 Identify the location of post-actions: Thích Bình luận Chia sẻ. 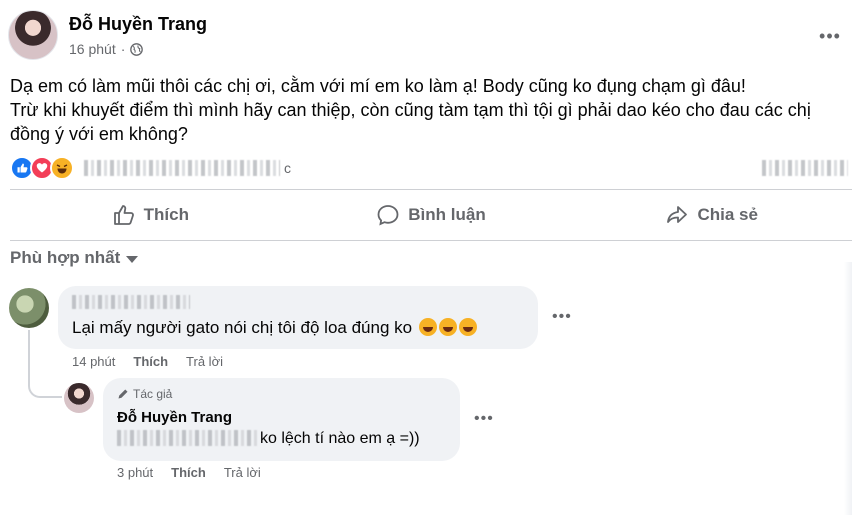
(431, 215).